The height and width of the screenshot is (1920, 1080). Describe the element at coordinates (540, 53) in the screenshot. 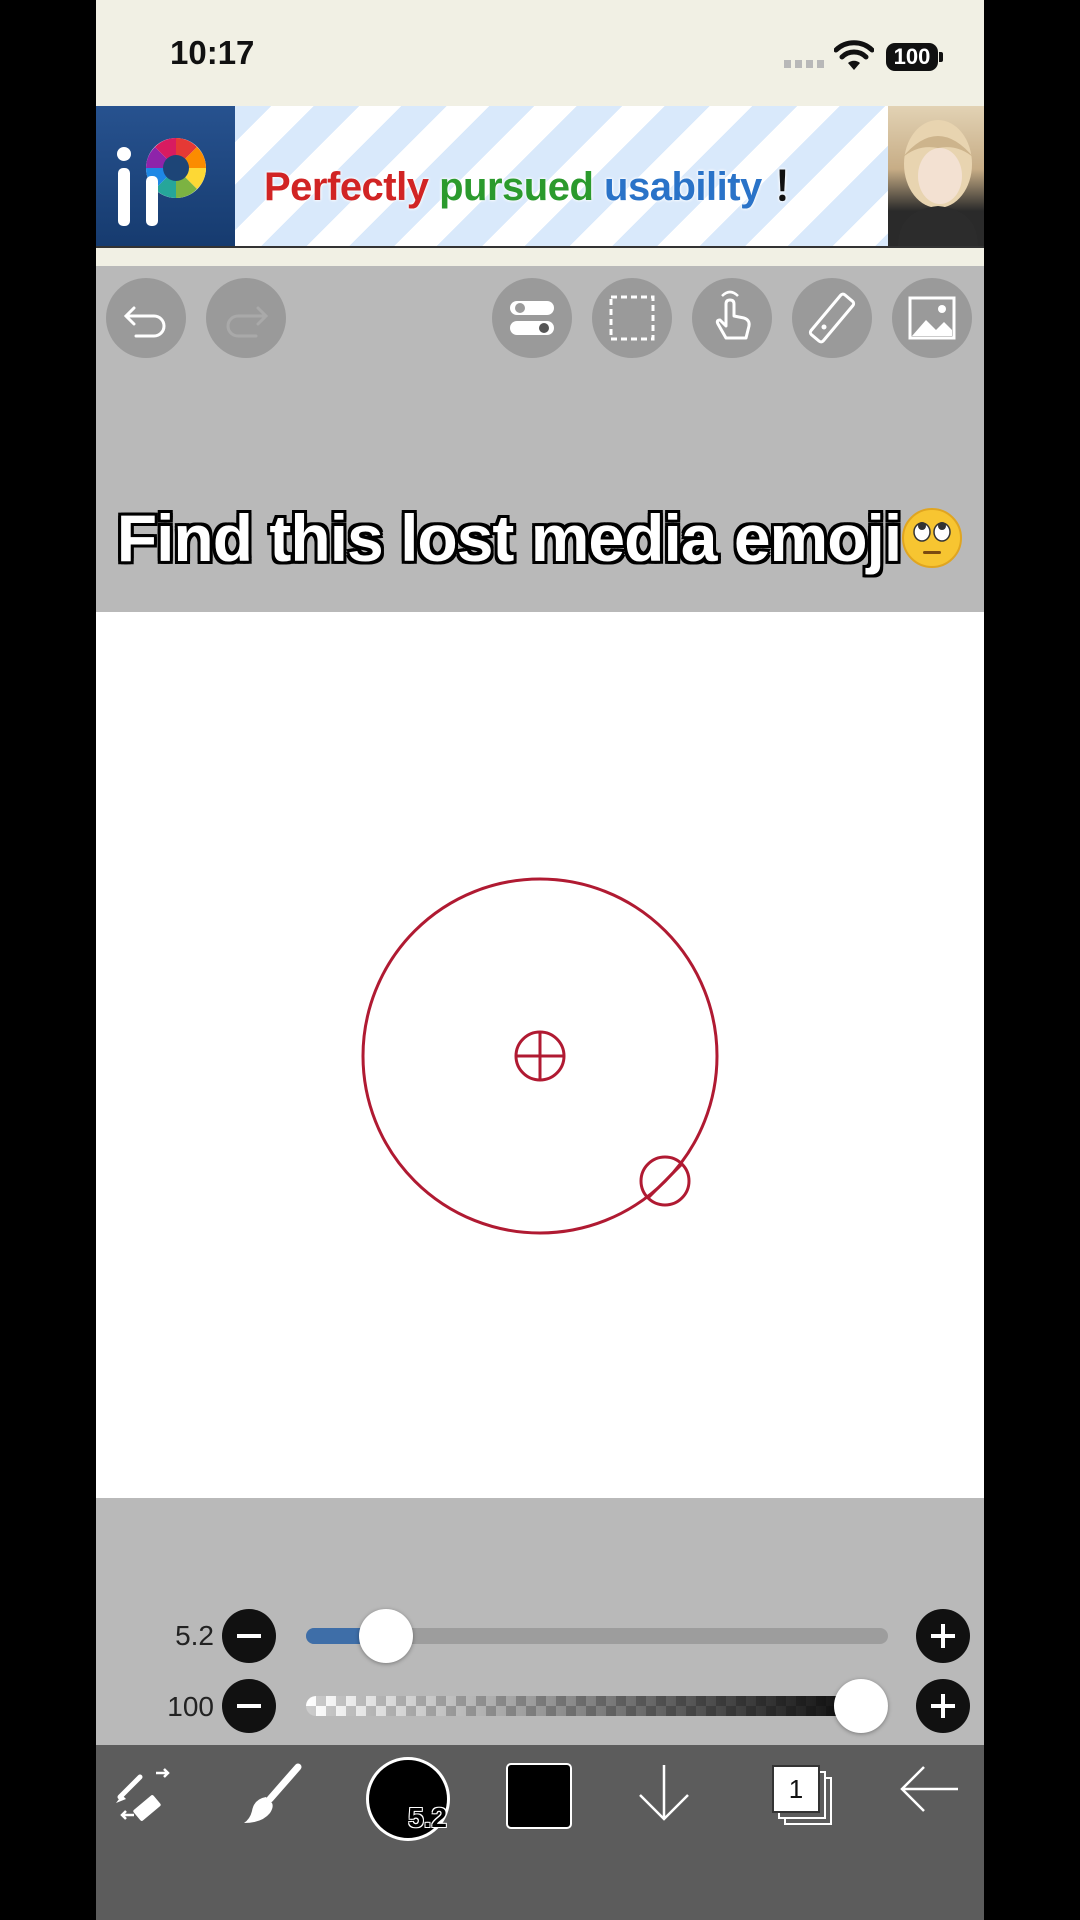

I see `status-bar: 10:17 100` at that location.